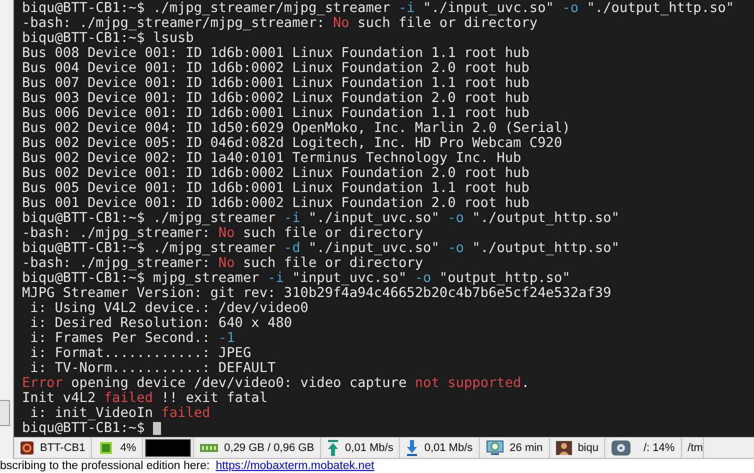  Describe the element at coordinates (119, 413) in the screenshot. I see `terminal-line: i: init_VideoIn failed` at that location.